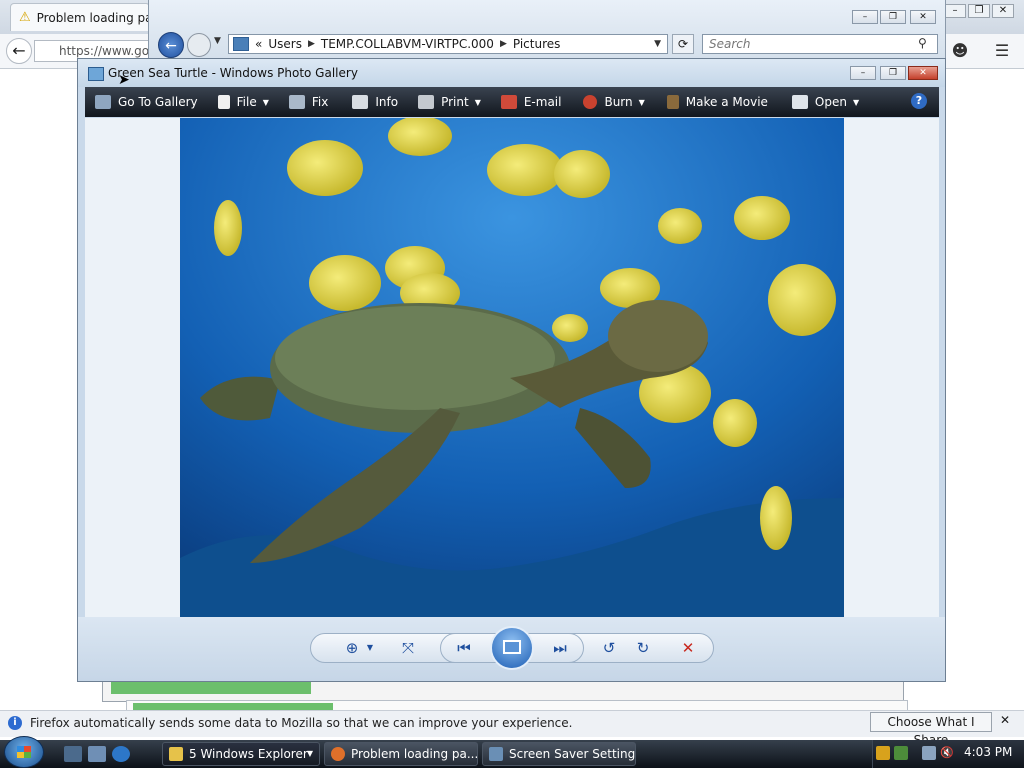 Image resolution: width=1024 pixels, height=768 pixels. I want to click on address-dropdown-icon: ▼, so click(657, 44).